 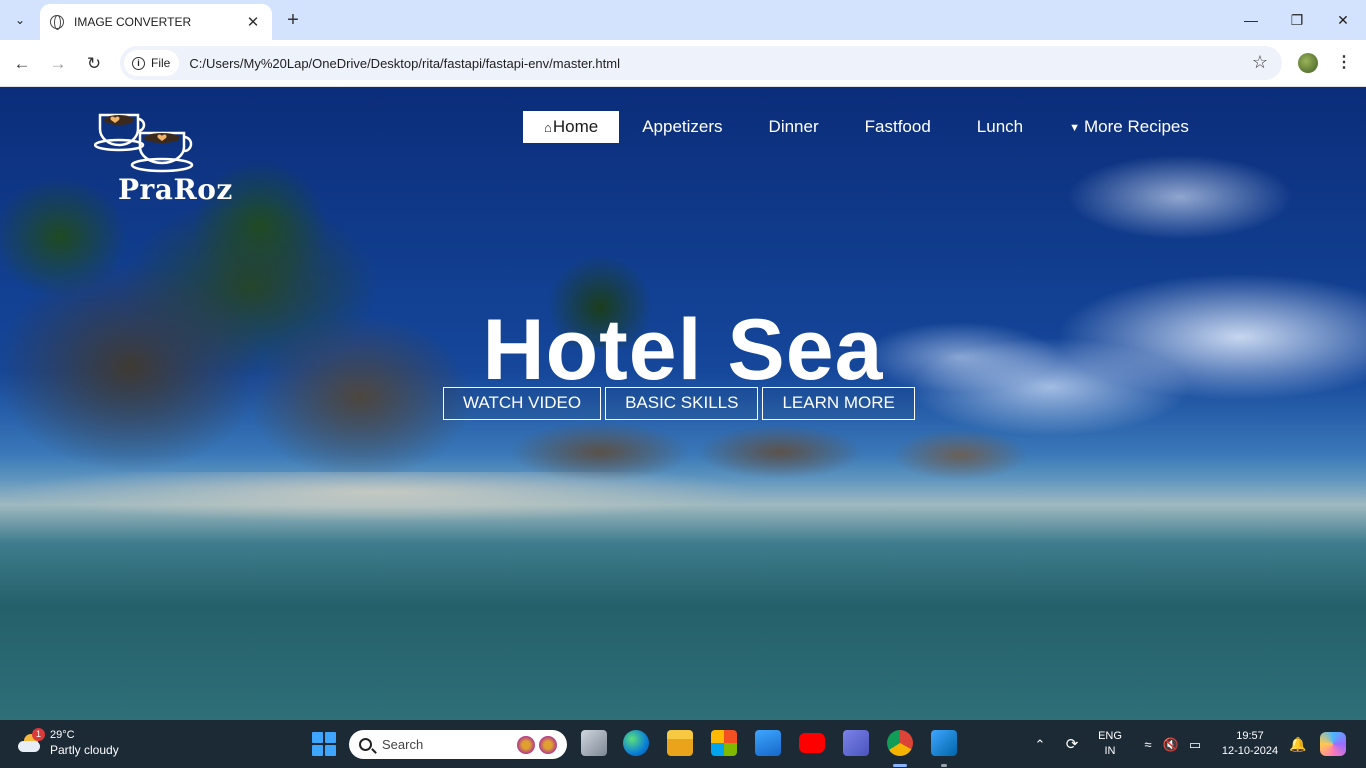 I want to click on browser-tab-strip: ⌄ IMAGE CONVERTER ✕ + — ❐ ✕, so click(x=683, y=20).